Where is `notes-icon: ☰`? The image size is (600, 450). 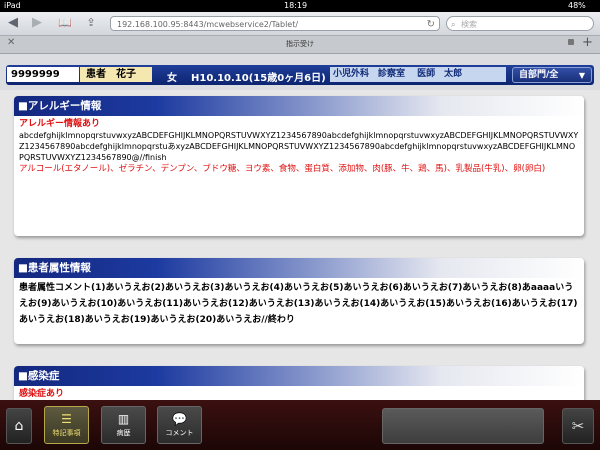
notes-icon: ☰ is located at coordinates (66, 419).